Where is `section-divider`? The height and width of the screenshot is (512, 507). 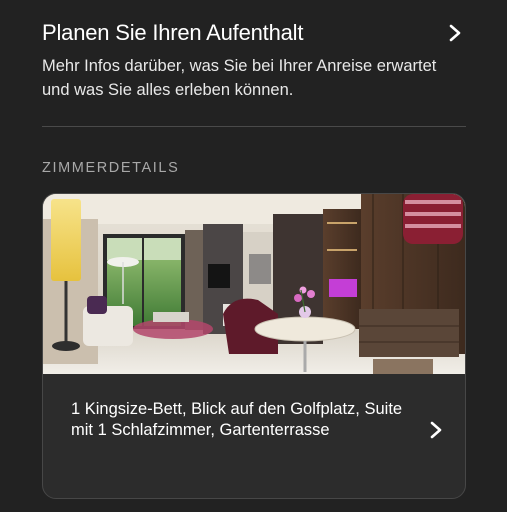 section-divider is located at coordinates (254, 126).